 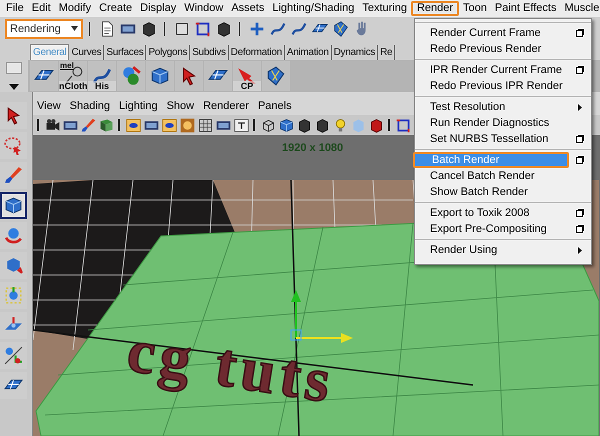 What do you see at coordinates (13, 235) in the screenshot?
I see `rotate-icon` at bounding box center [13, 235].